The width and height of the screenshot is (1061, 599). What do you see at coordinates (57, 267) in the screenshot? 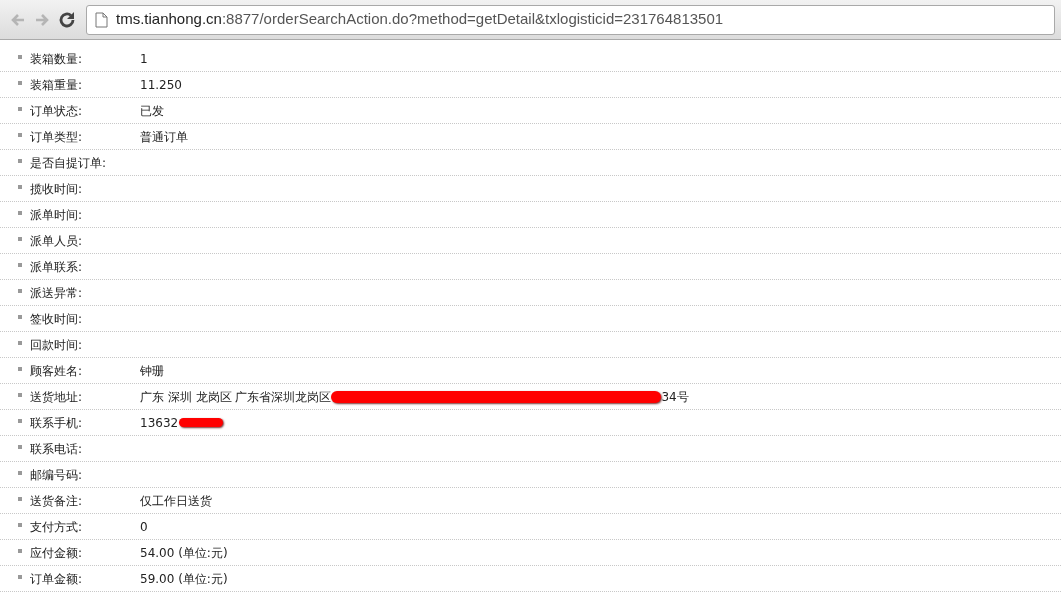
I see `field-label: 派单联系:` at bounding box center [57, 267].